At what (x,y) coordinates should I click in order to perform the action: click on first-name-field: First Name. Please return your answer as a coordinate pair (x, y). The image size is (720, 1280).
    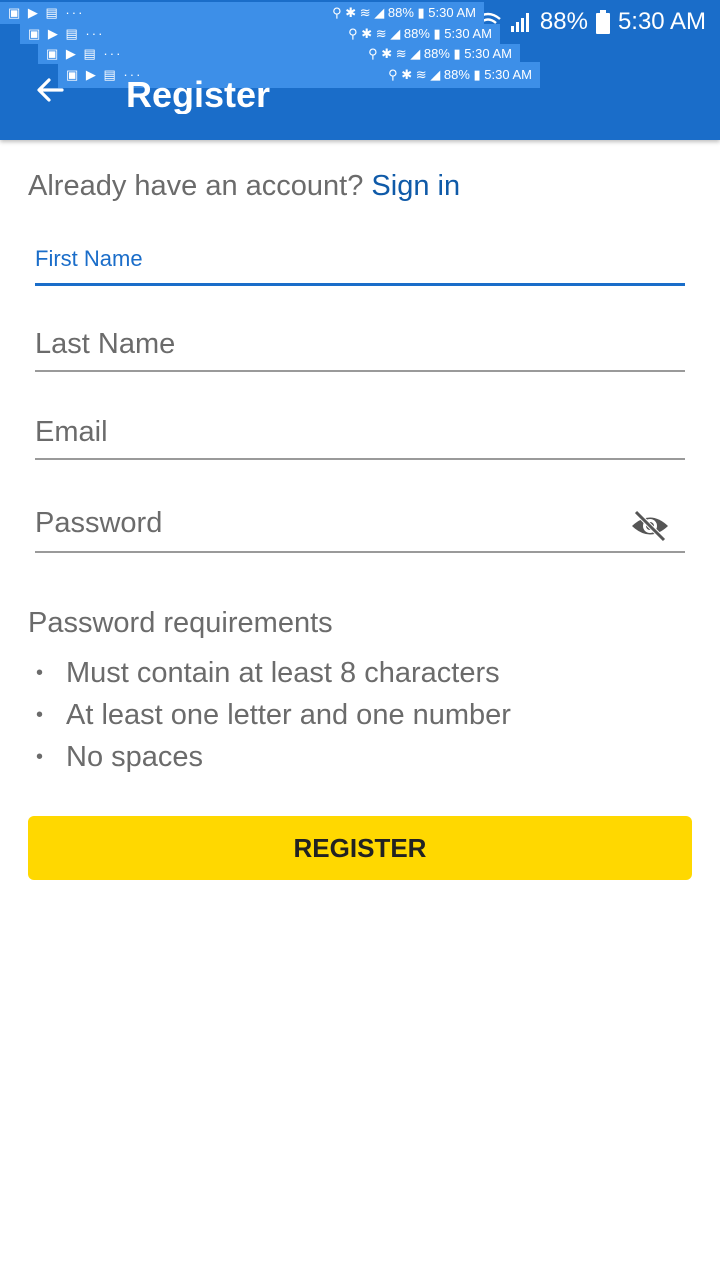
    Looking at the image, I should click on (360, 267).